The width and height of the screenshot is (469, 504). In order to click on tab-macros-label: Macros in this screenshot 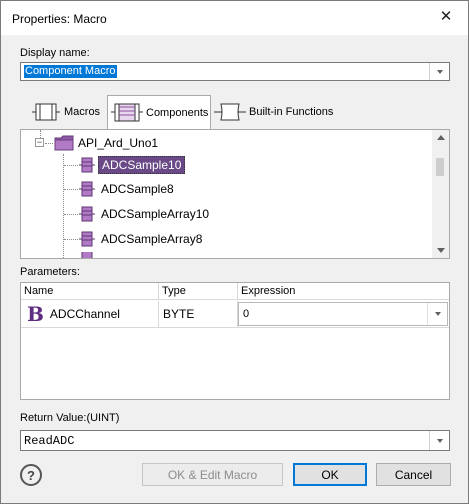, I will do `click(82, 112)`.